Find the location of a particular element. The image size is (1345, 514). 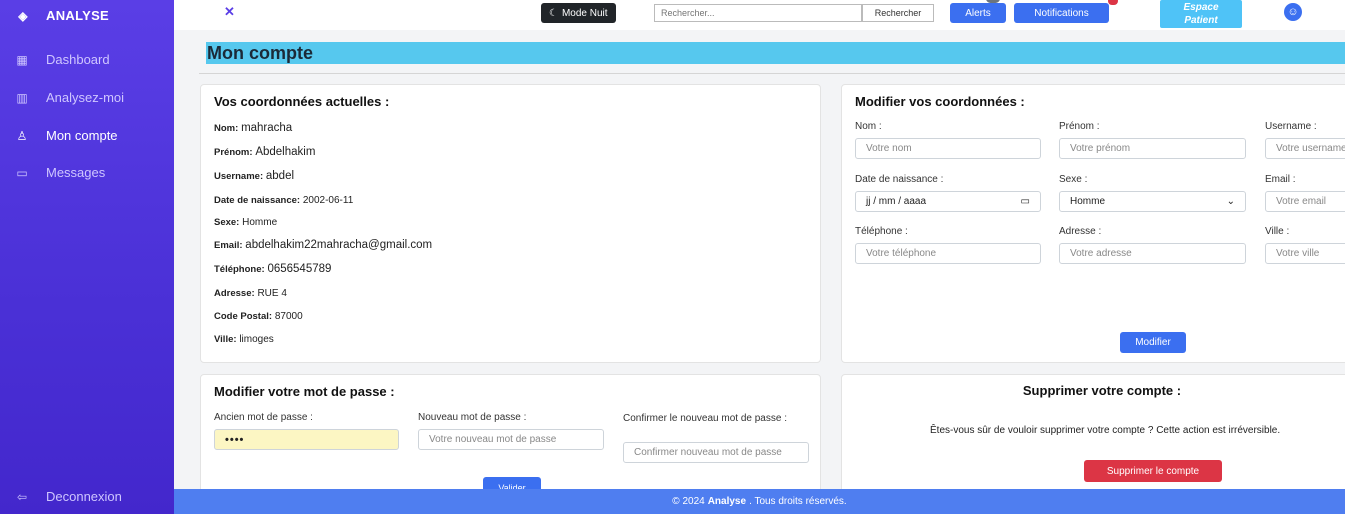

info-dob: Date de naissance: 2002-06-11 is located at coordinates (283, 200).